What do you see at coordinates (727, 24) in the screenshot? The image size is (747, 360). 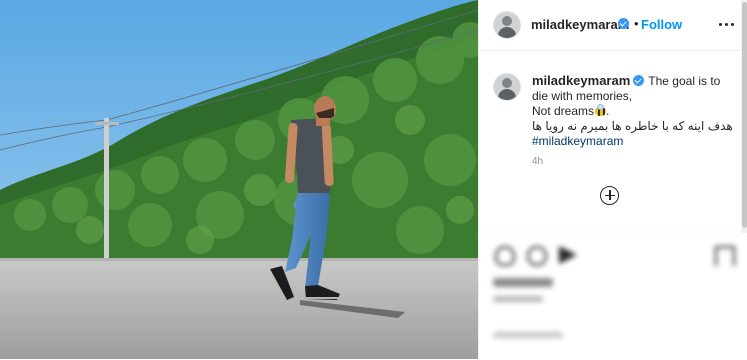 I see `more-options-icon` at bounding box center [727, 24].